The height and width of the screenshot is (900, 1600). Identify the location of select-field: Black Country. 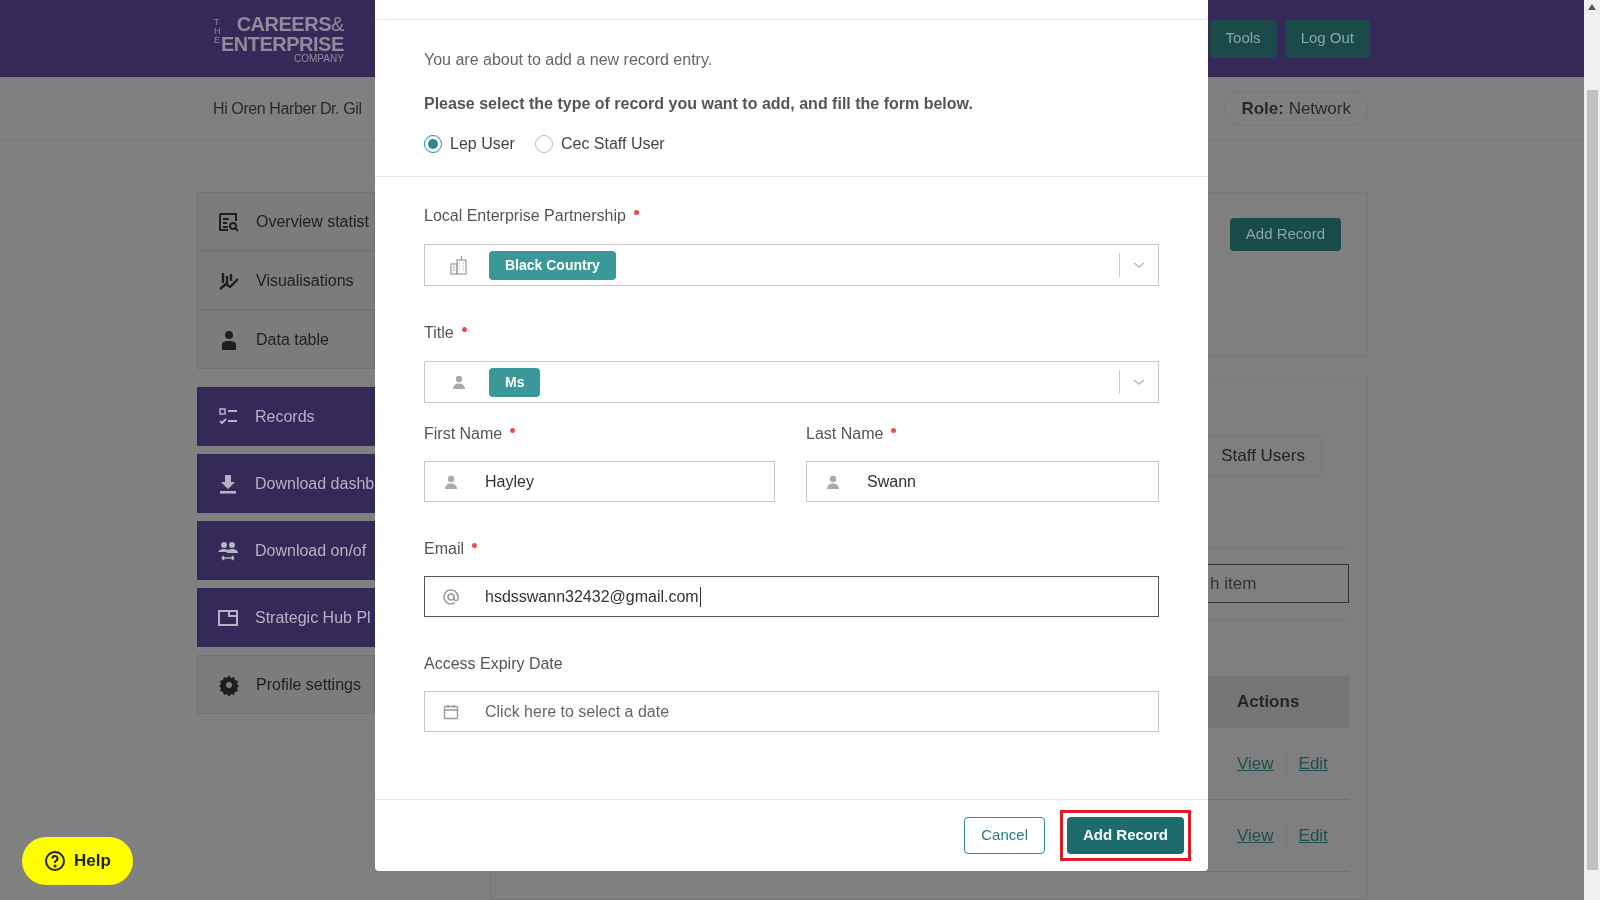
(791, 265).